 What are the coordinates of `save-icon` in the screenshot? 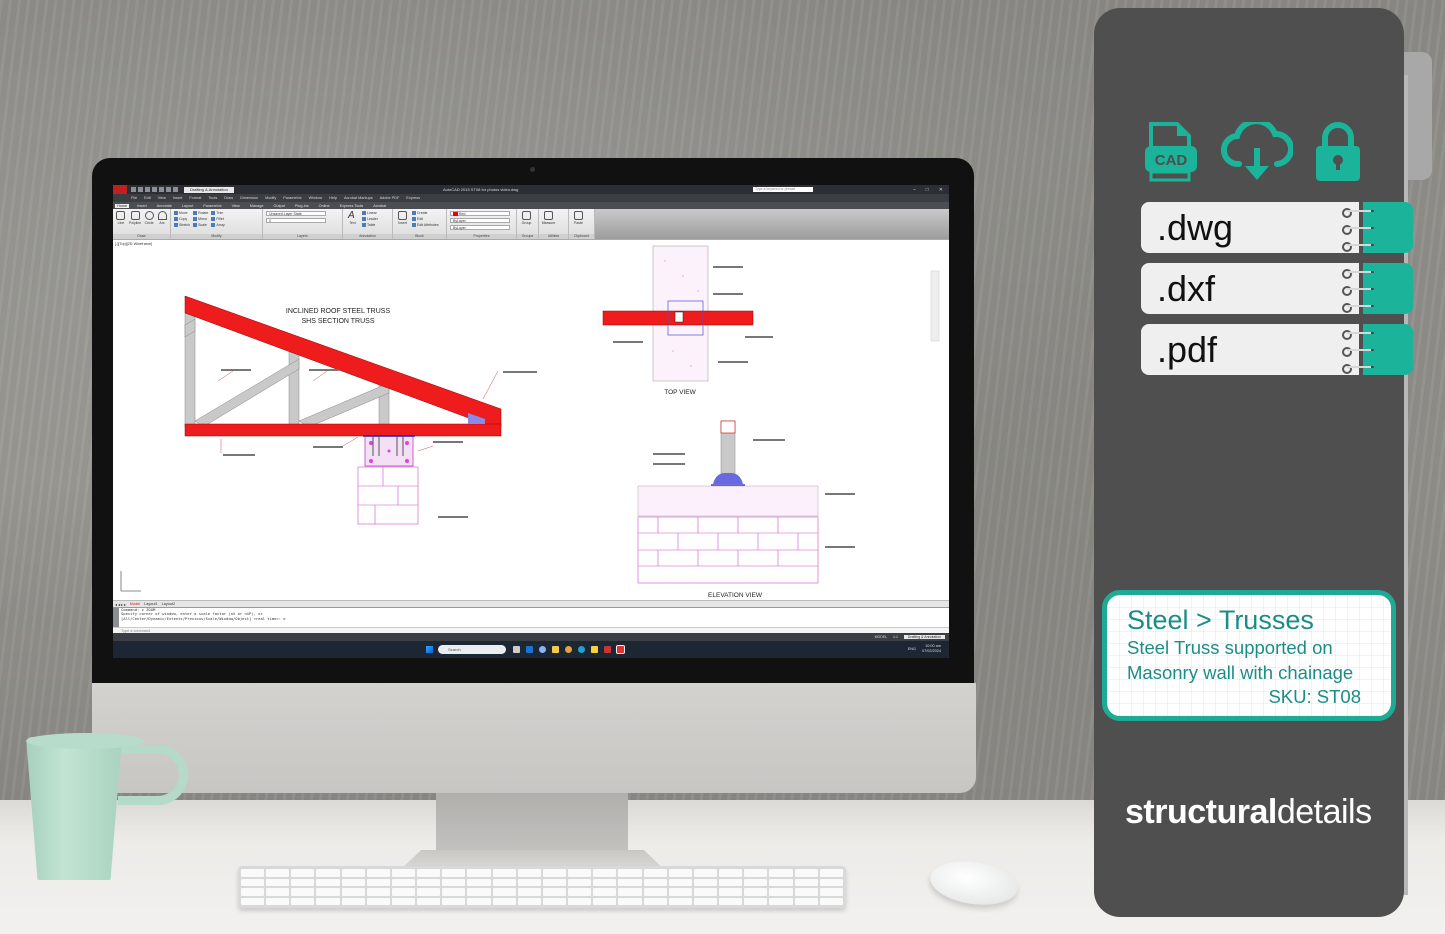 It's located at (147, 189).